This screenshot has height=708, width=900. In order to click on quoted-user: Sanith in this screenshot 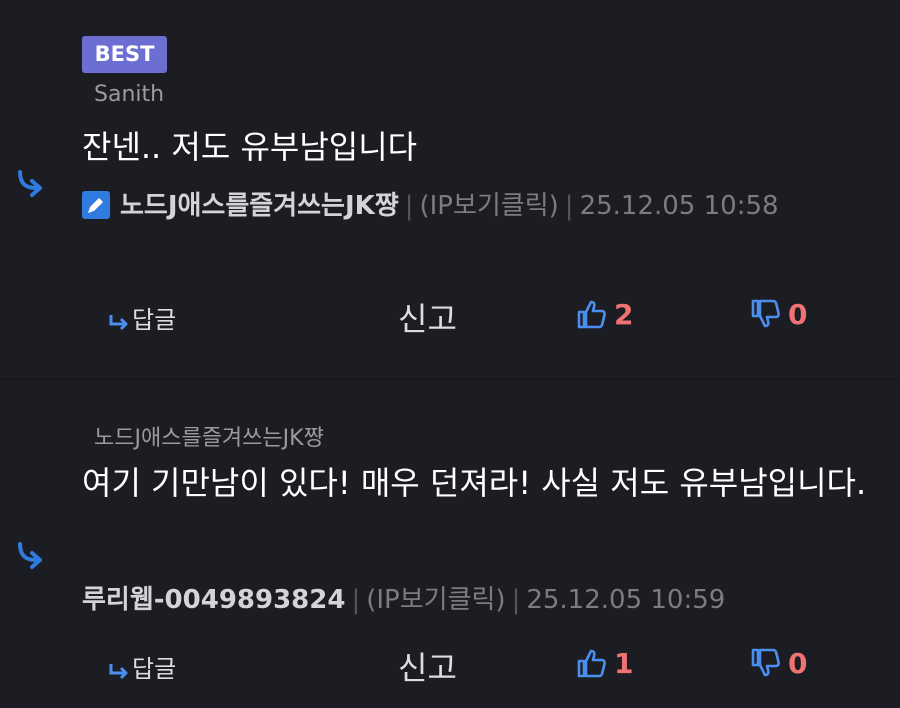, I will do `click(129, 94)`.